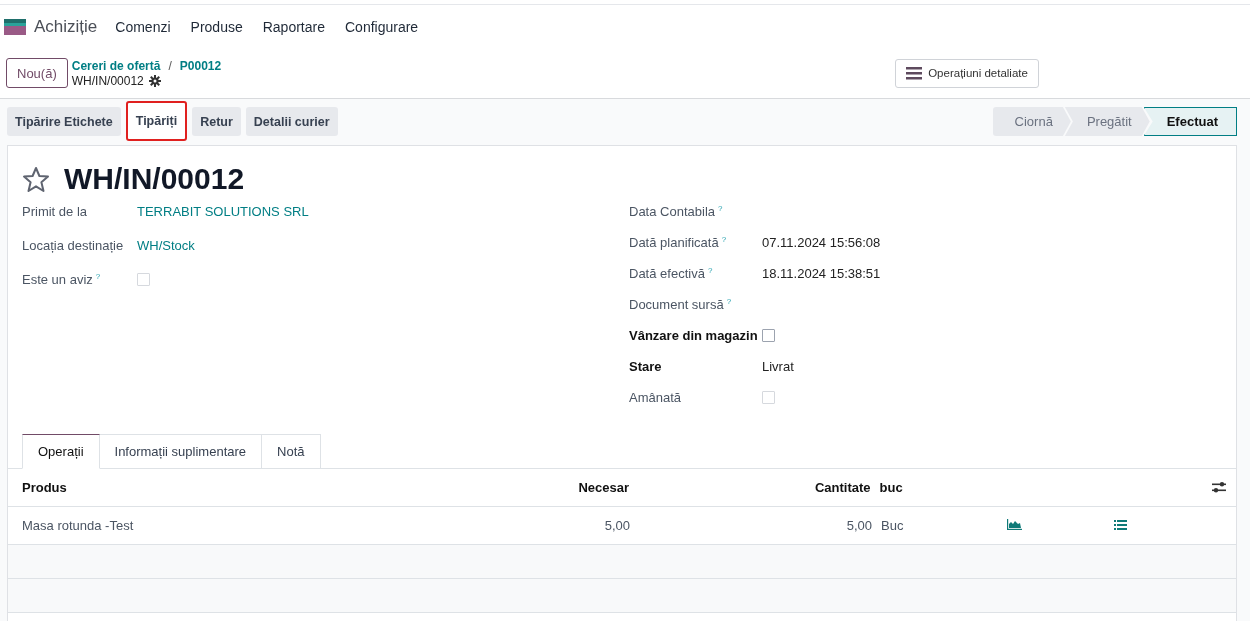  I want to click on menu-item: Raportare, so click(293, 26).